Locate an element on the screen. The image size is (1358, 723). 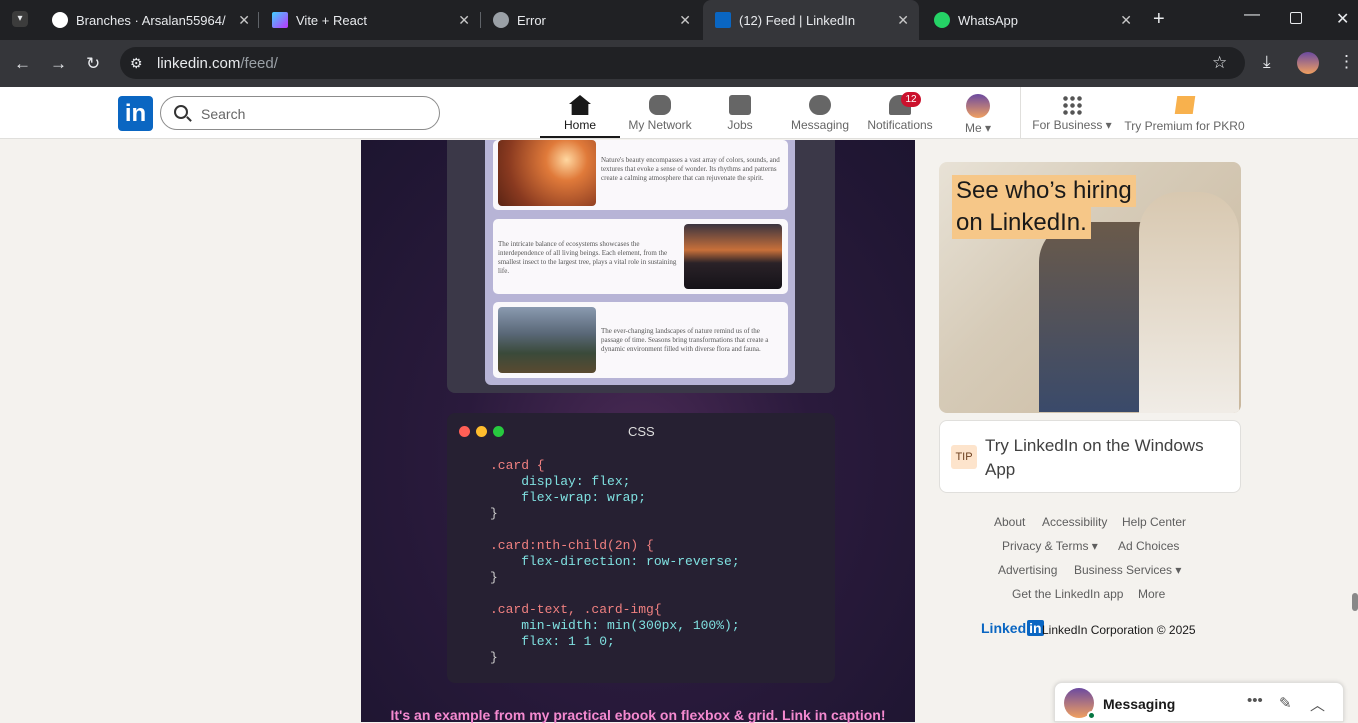
home-icon is located at coordinates (580, 105).